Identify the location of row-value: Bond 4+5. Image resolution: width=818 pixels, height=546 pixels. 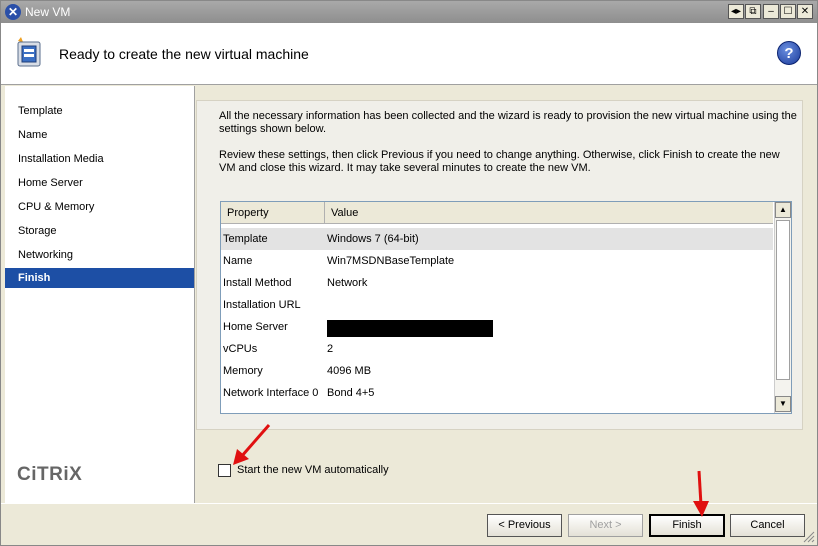
(351, 393).